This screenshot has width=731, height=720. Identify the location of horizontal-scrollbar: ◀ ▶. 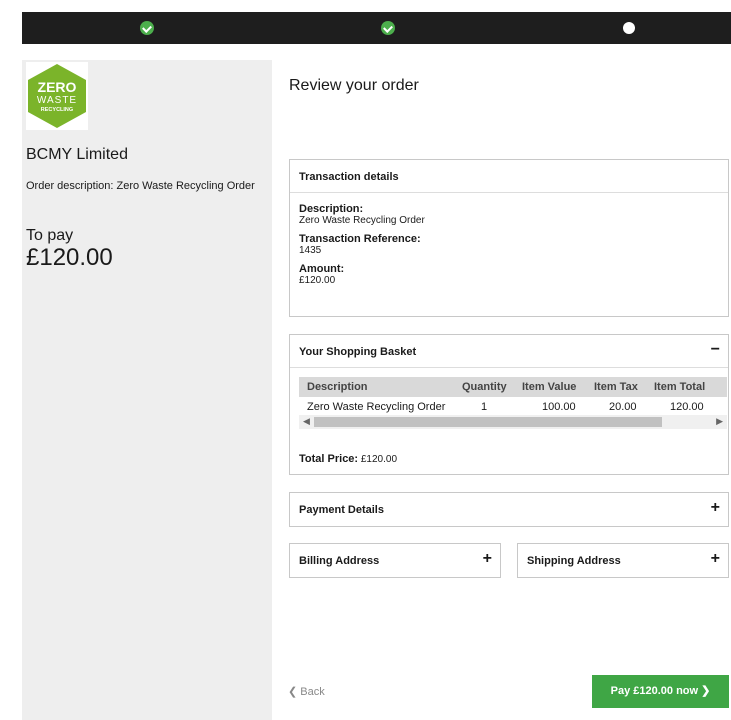
(513, 422).